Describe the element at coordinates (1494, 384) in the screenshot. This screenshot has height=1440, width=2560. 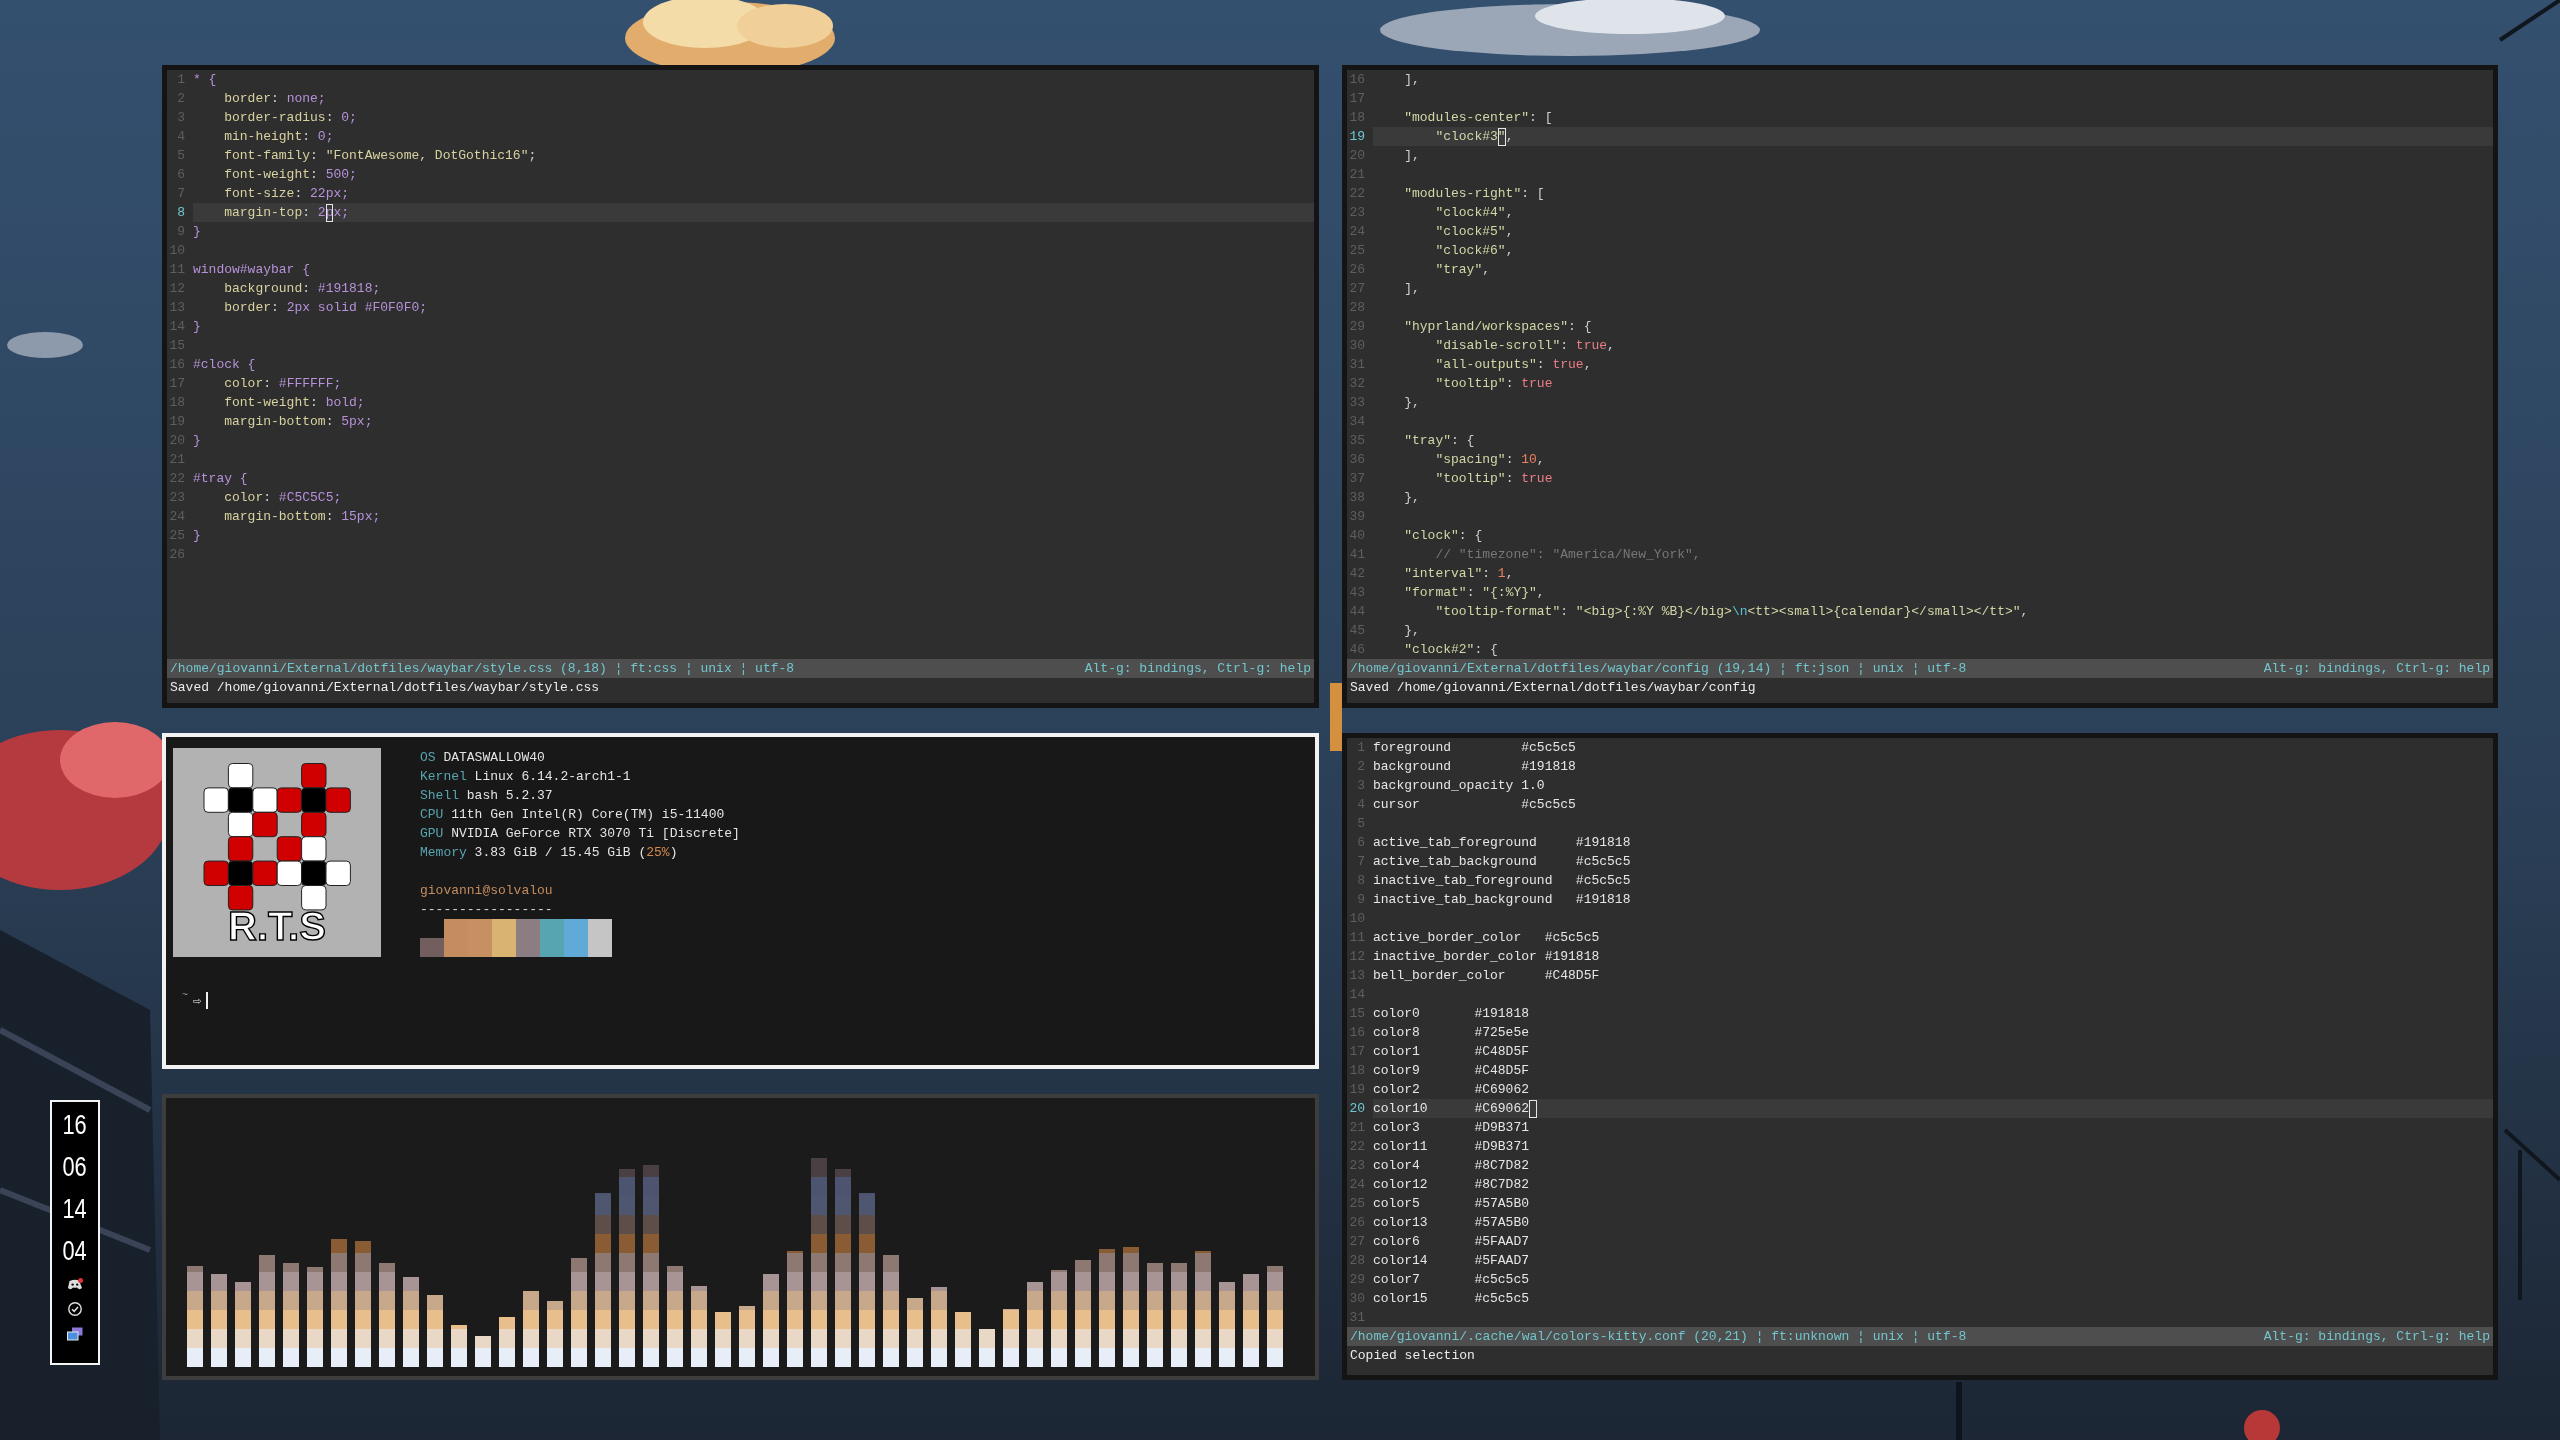
I see `code-line: "tooltip": true` at that location.